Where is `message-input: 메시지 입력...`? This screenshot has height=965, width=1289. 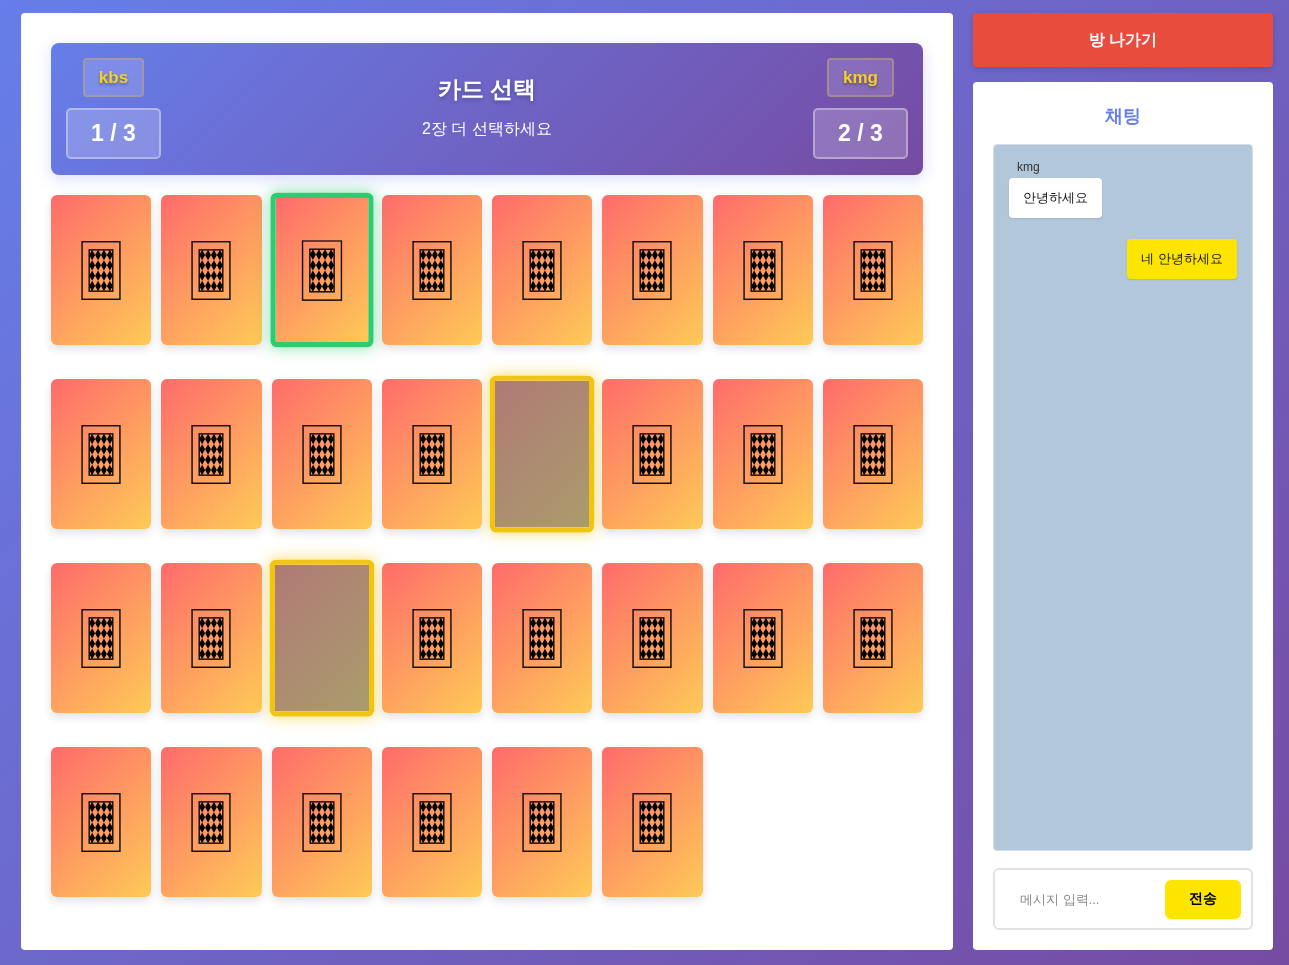 message-input: 메시지 입력... is located at coordinates (1080, 899).